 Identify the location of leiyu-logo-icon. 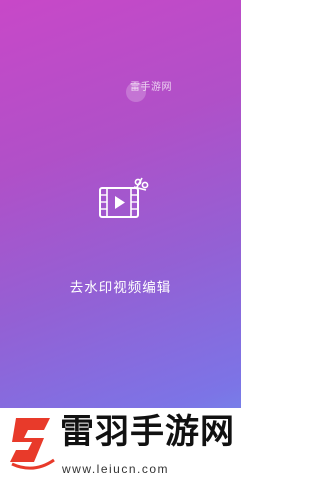
(32, 444).